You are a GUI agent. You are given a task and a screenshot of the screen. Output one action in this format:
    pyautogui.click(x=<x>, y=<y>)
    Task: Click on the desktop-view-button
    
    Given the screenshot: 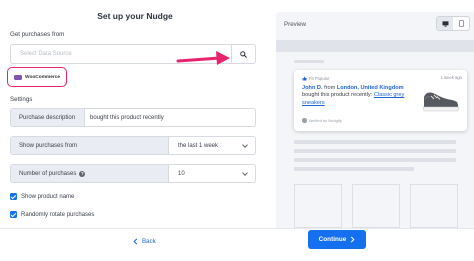 What is the action you would take?
    pyautogui.click(x=445, y=23)
    